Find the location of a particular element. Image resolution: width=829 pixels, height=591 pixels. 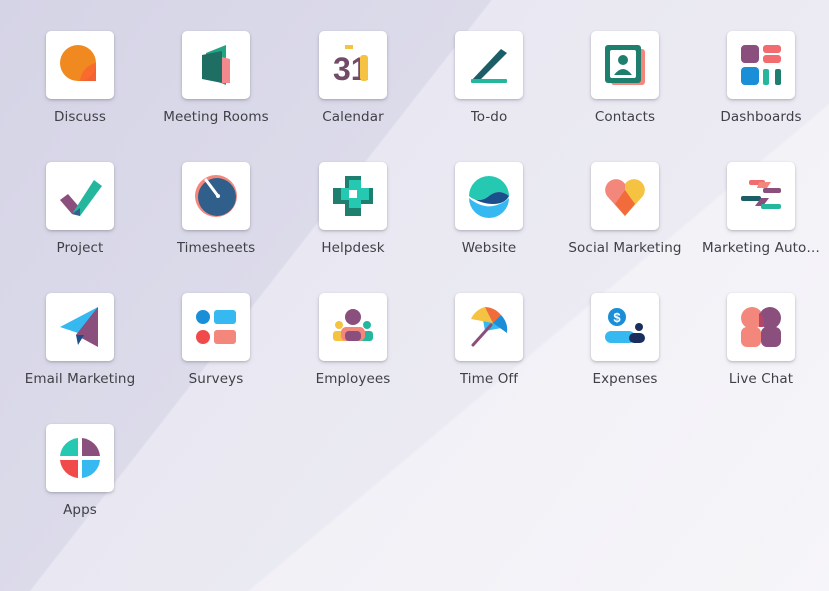

app-email-marketing: Email Marketing is located at coordinates (80, 353).